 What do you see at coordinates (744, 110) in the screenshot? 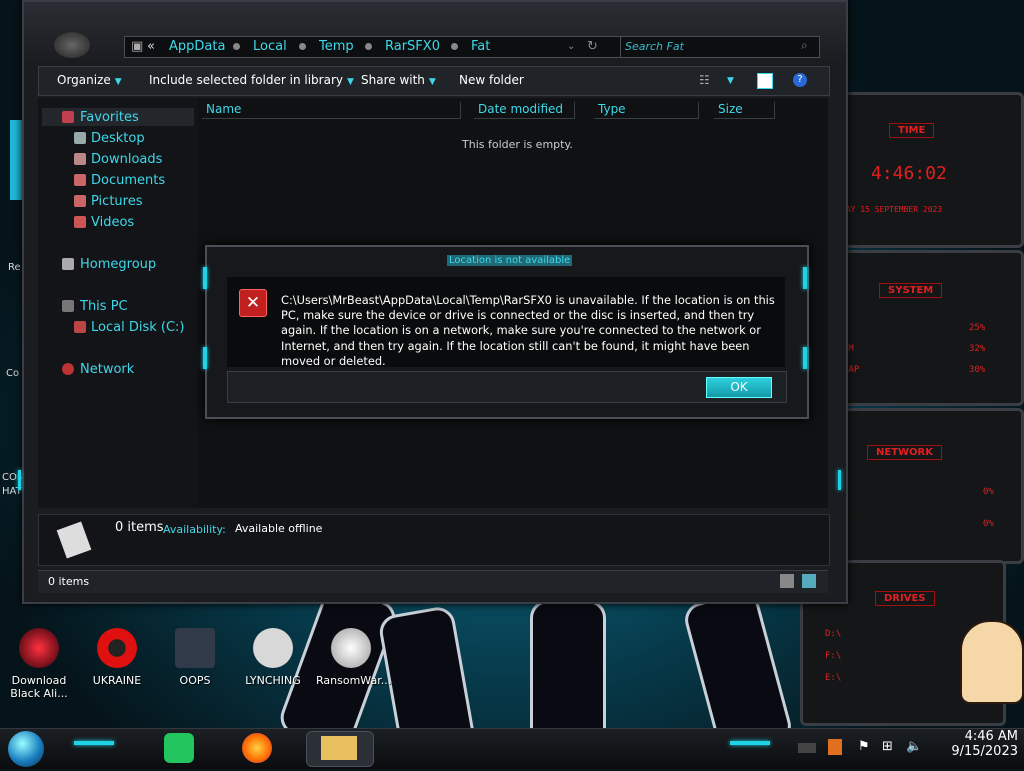
I see `column-header-size: Size` at bounding box center [744, 110].